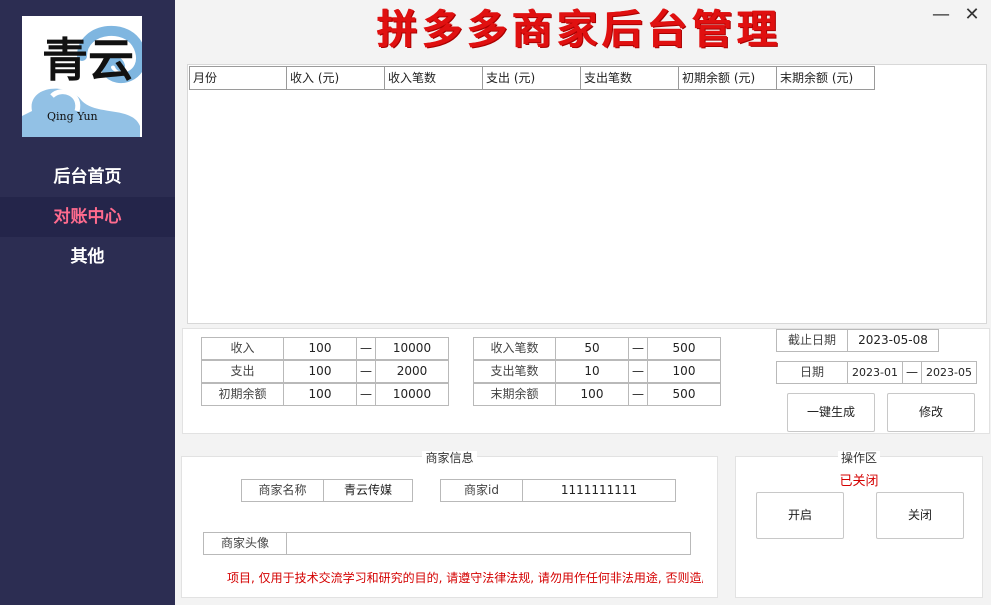  What do you see at coordinates (592, 394) in the screenshot?
I see `closing-balance-min-input: 100` at bounding box center [592, 394].